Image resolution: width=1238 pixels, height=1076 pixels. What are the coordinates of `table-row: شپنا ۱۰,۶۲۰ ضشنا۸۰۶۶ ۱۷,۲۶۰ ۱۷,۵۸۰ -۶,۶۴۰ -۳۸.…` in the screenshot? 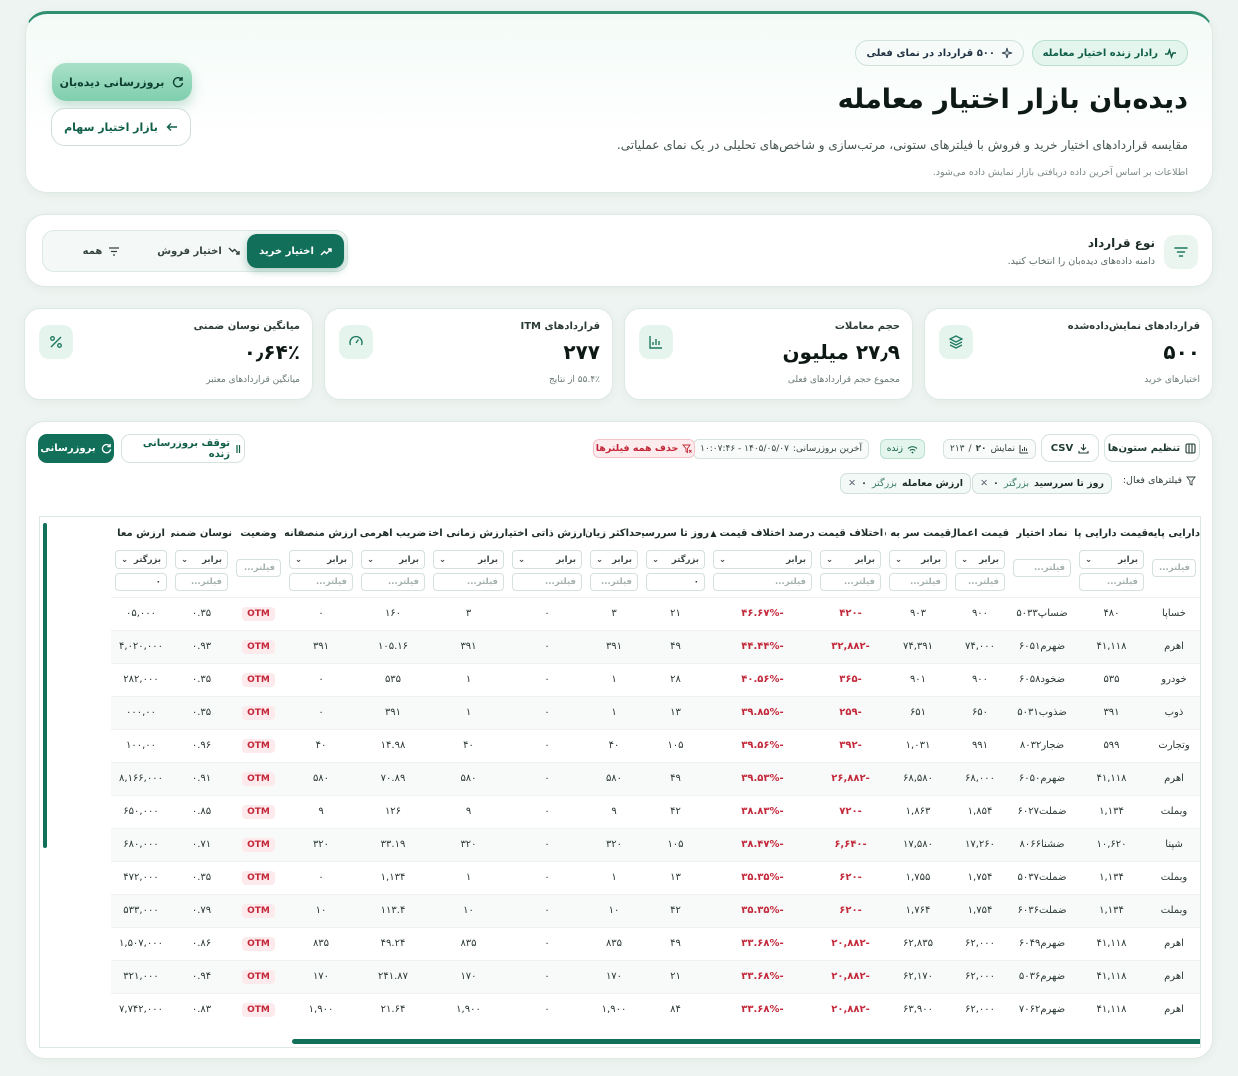 It's located at (655, 844).